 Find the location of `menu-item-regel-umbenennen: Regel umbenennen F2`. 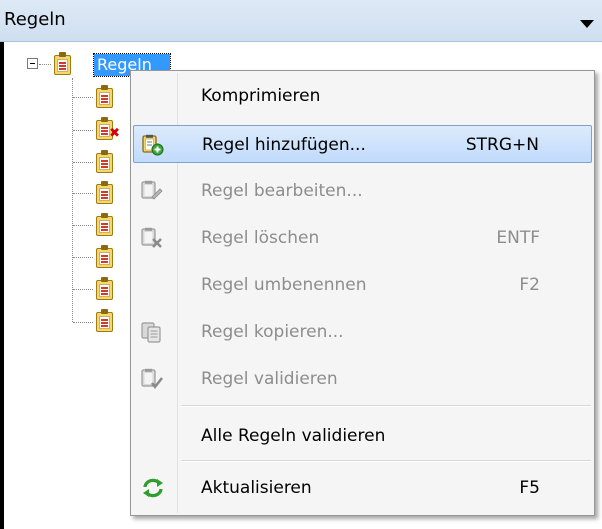

menu-item-regel-umbenennen: Regel umbenennen F2 is located at coordinates (362, 285).